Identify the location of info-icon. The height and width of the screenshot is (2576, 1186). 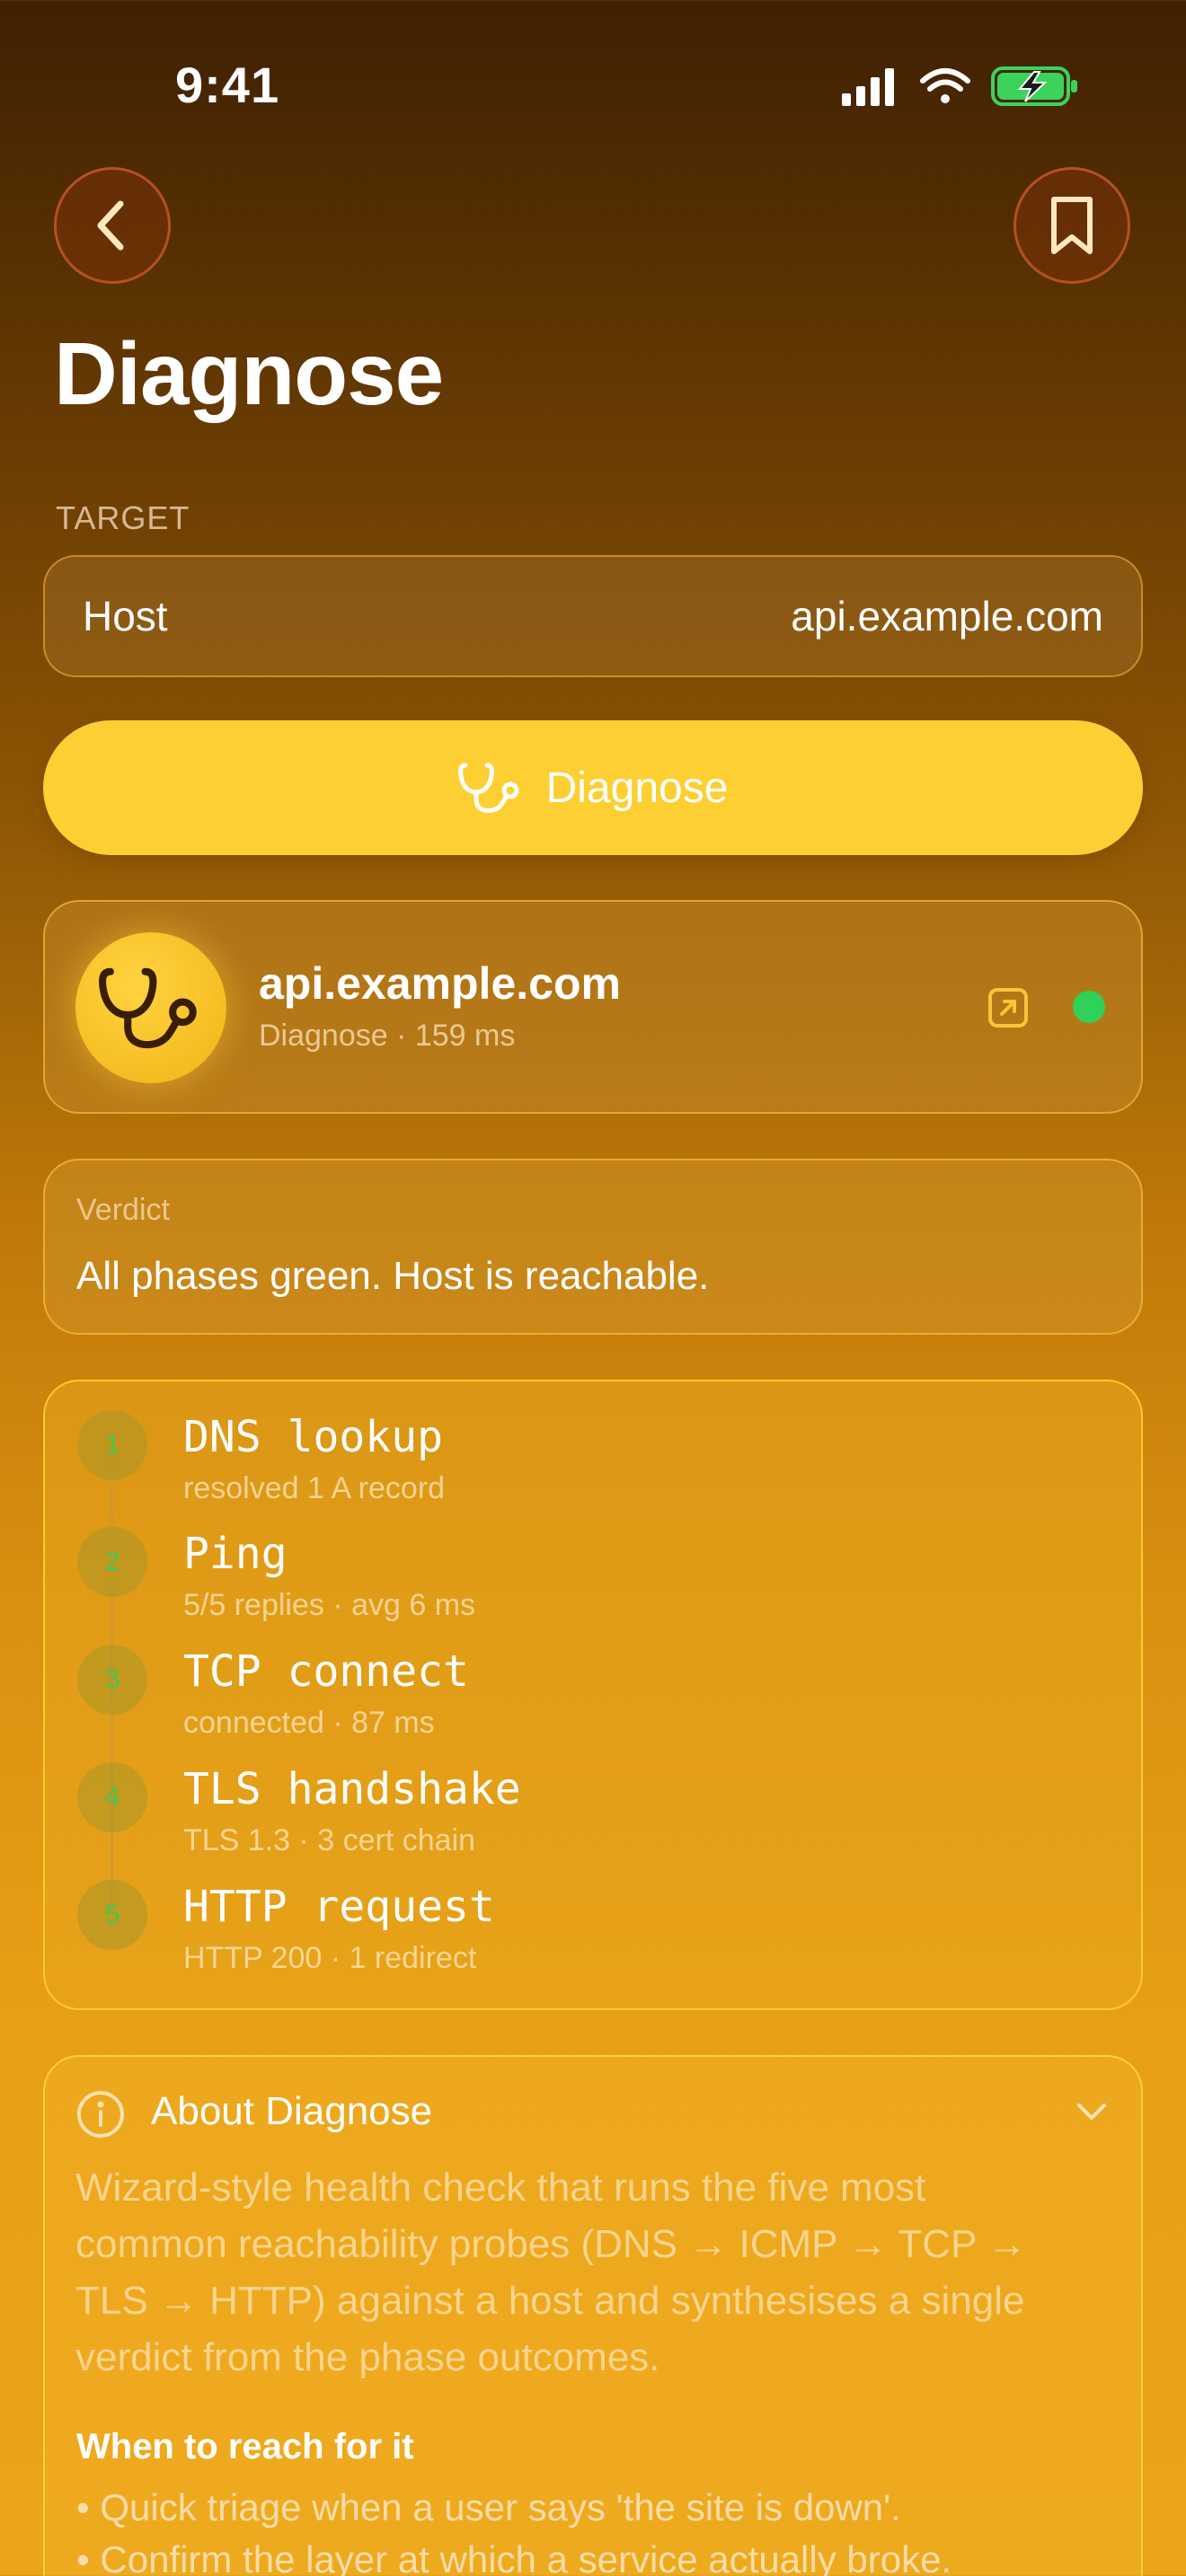
(100, 2116).